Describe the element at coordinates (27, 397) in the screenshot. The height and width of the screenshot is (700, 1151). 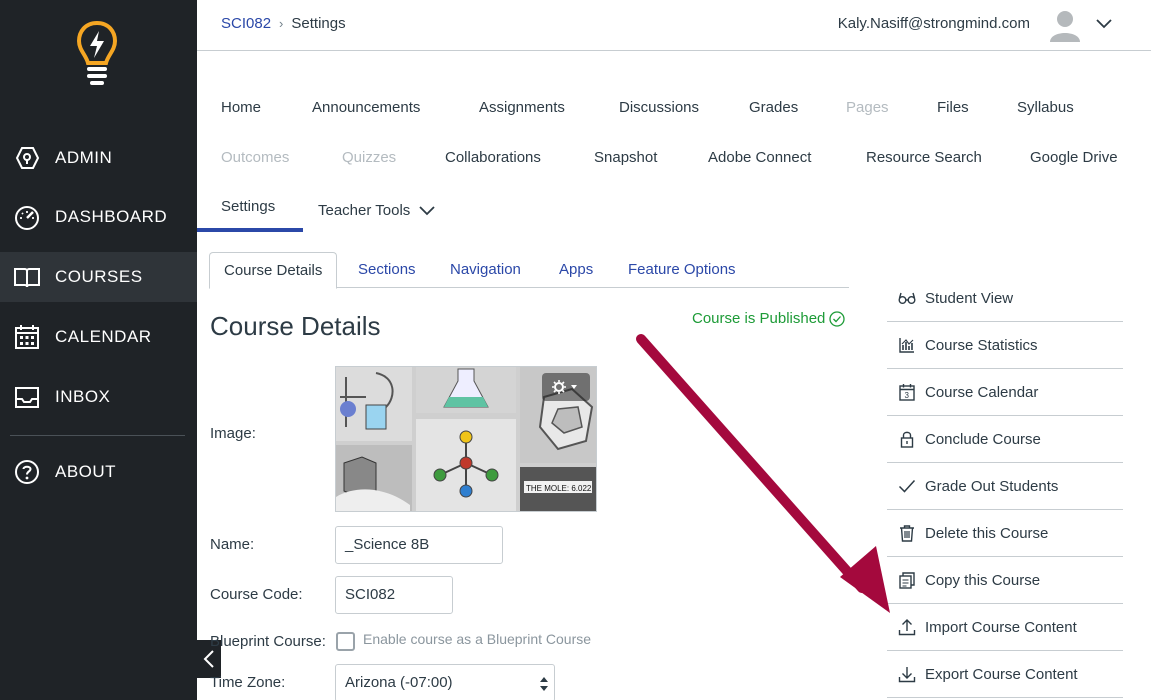
I see `inbox-icon` at that location.